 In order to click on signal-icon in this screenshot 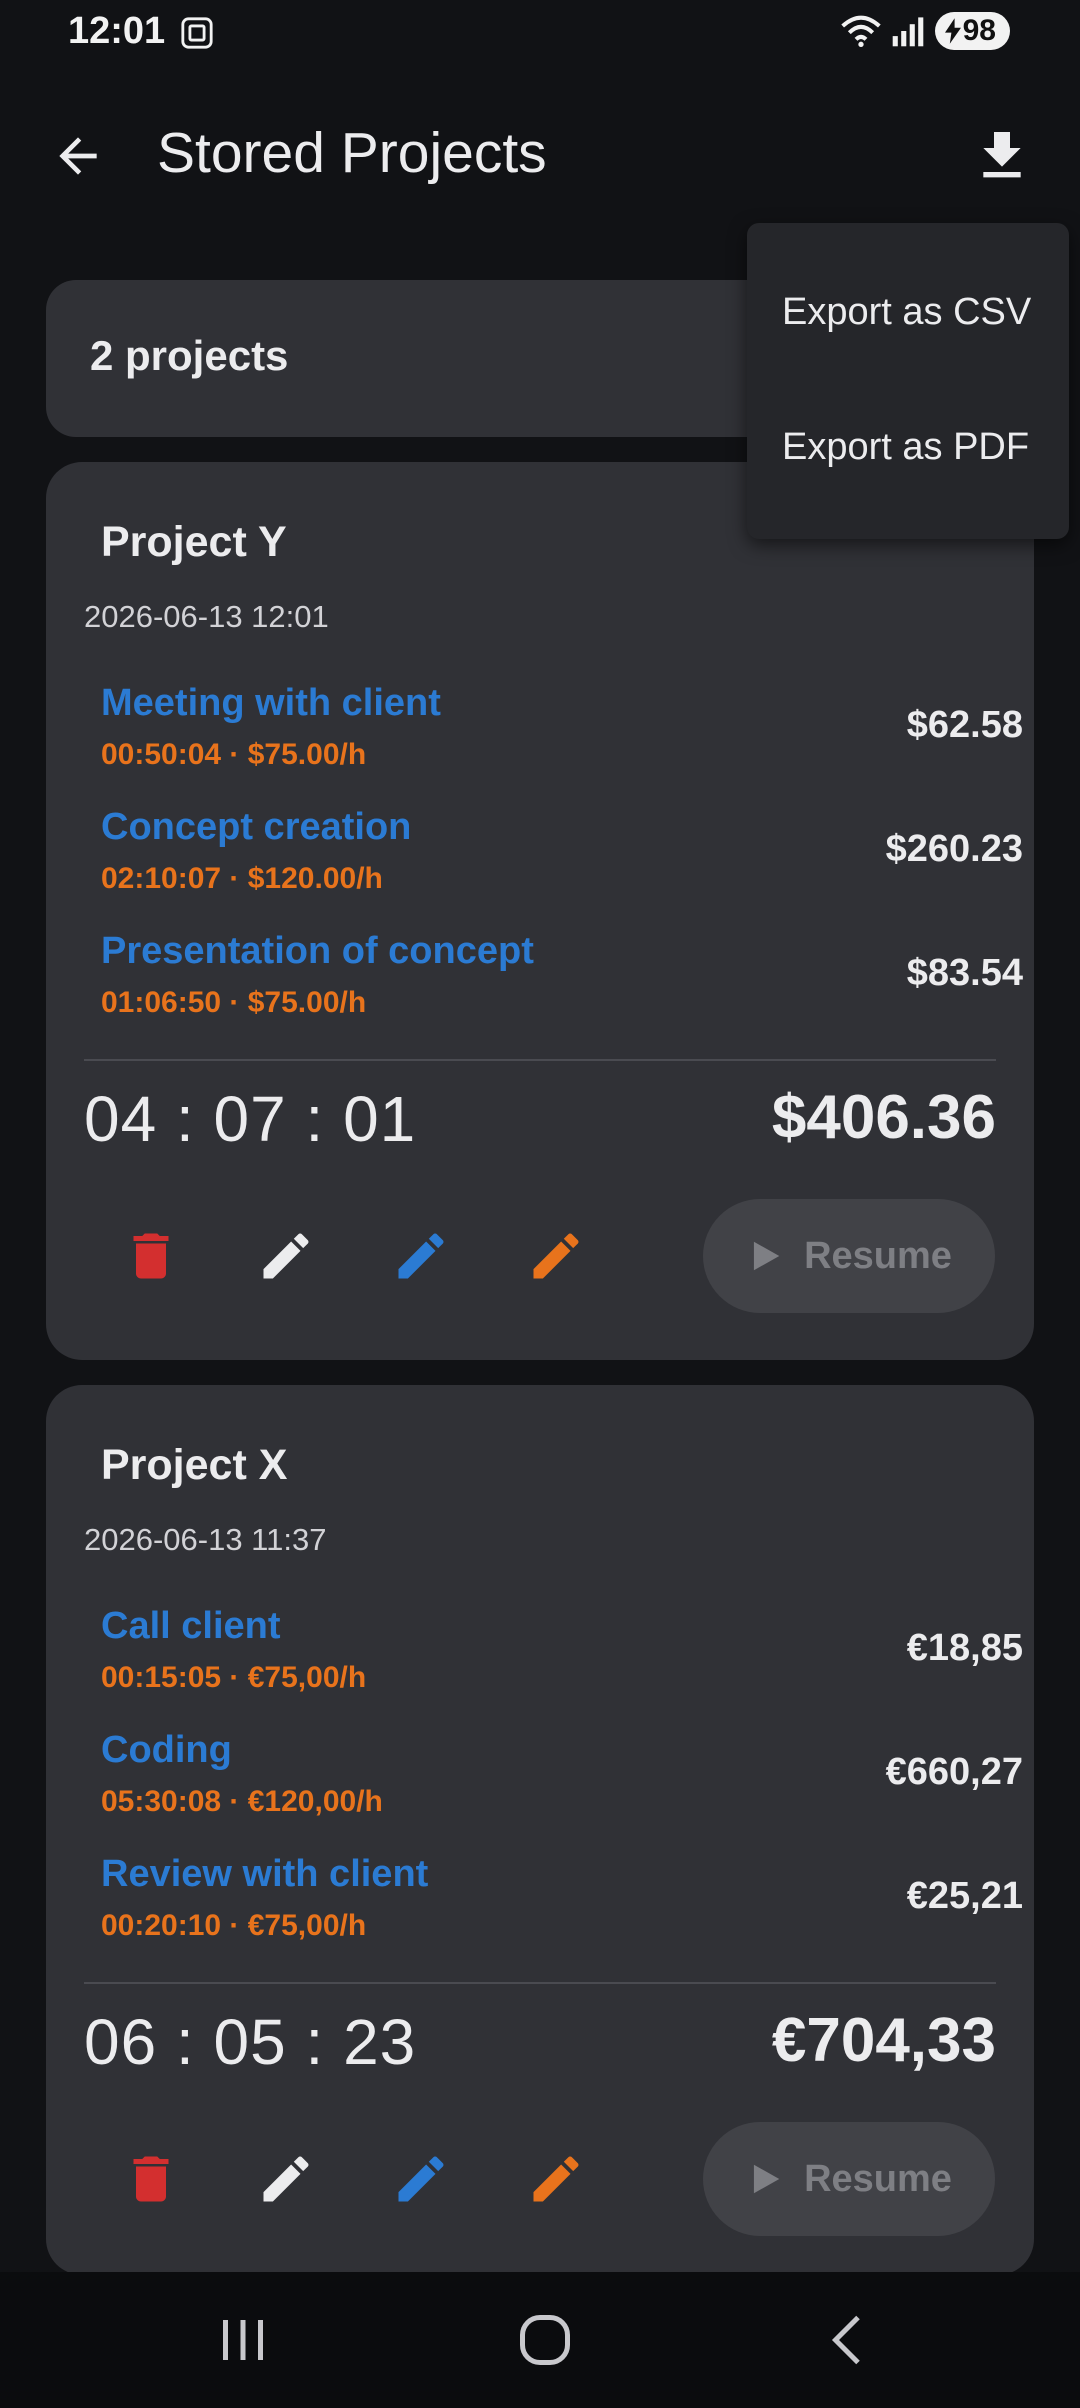, I will do `click(907, 32)`.